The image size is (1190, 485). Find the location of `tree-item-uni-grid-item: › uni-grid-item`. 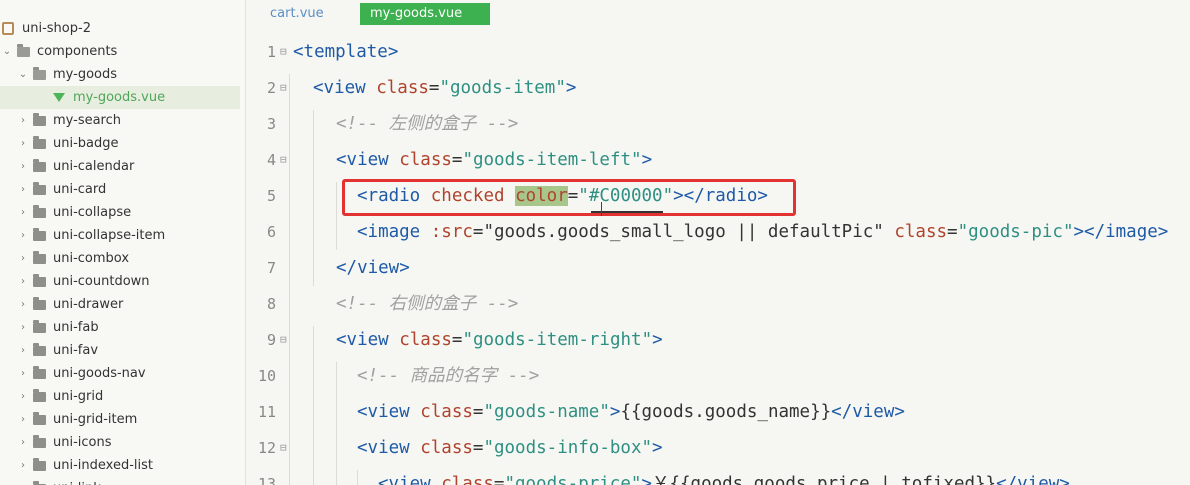

tree-item-uni-grid-item: › uni-grid-item is located at coordinates (131, 419).